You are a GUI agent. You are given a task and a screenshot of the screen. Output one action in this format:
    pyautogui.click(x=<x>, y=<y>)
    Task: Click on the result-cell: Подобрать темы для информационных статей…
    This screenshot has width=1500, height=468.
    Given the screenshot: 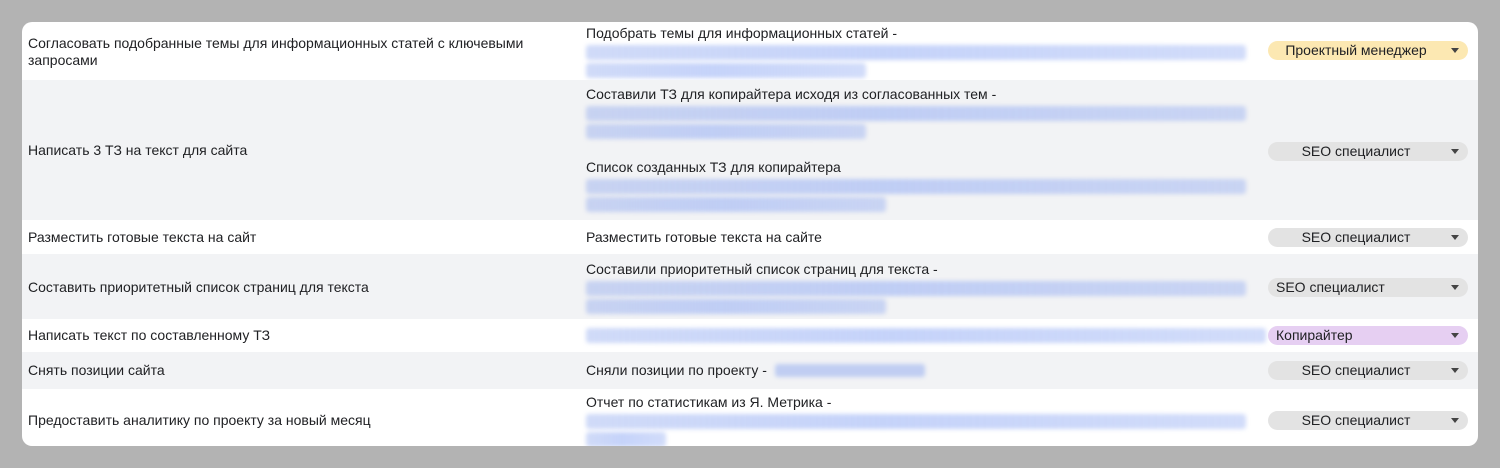 What is the action you would take?
    pyautogui.click(x=931, y=51)
    